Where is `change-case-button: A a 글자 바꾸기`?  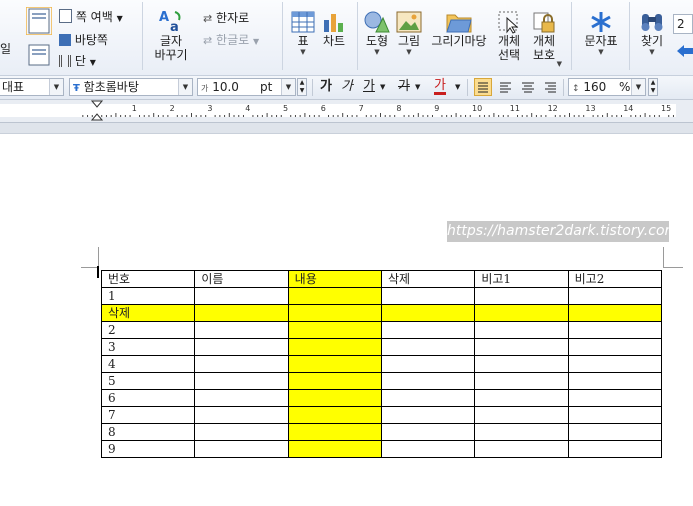
change-case-button: A a 글자 바꾸기 is located at coordinates (171, 35).